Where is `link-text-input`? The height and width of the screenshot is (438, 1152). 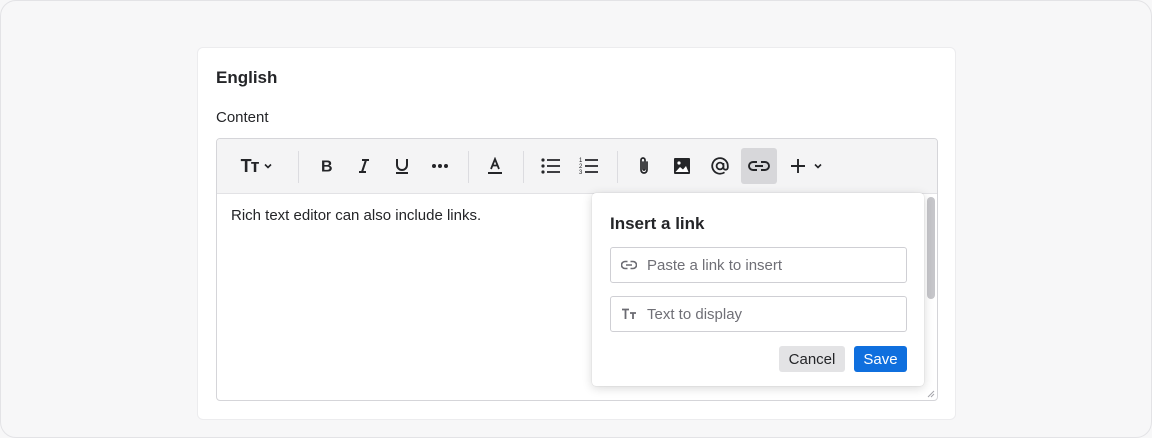
link-text-input is located at coordinates (772, 314).